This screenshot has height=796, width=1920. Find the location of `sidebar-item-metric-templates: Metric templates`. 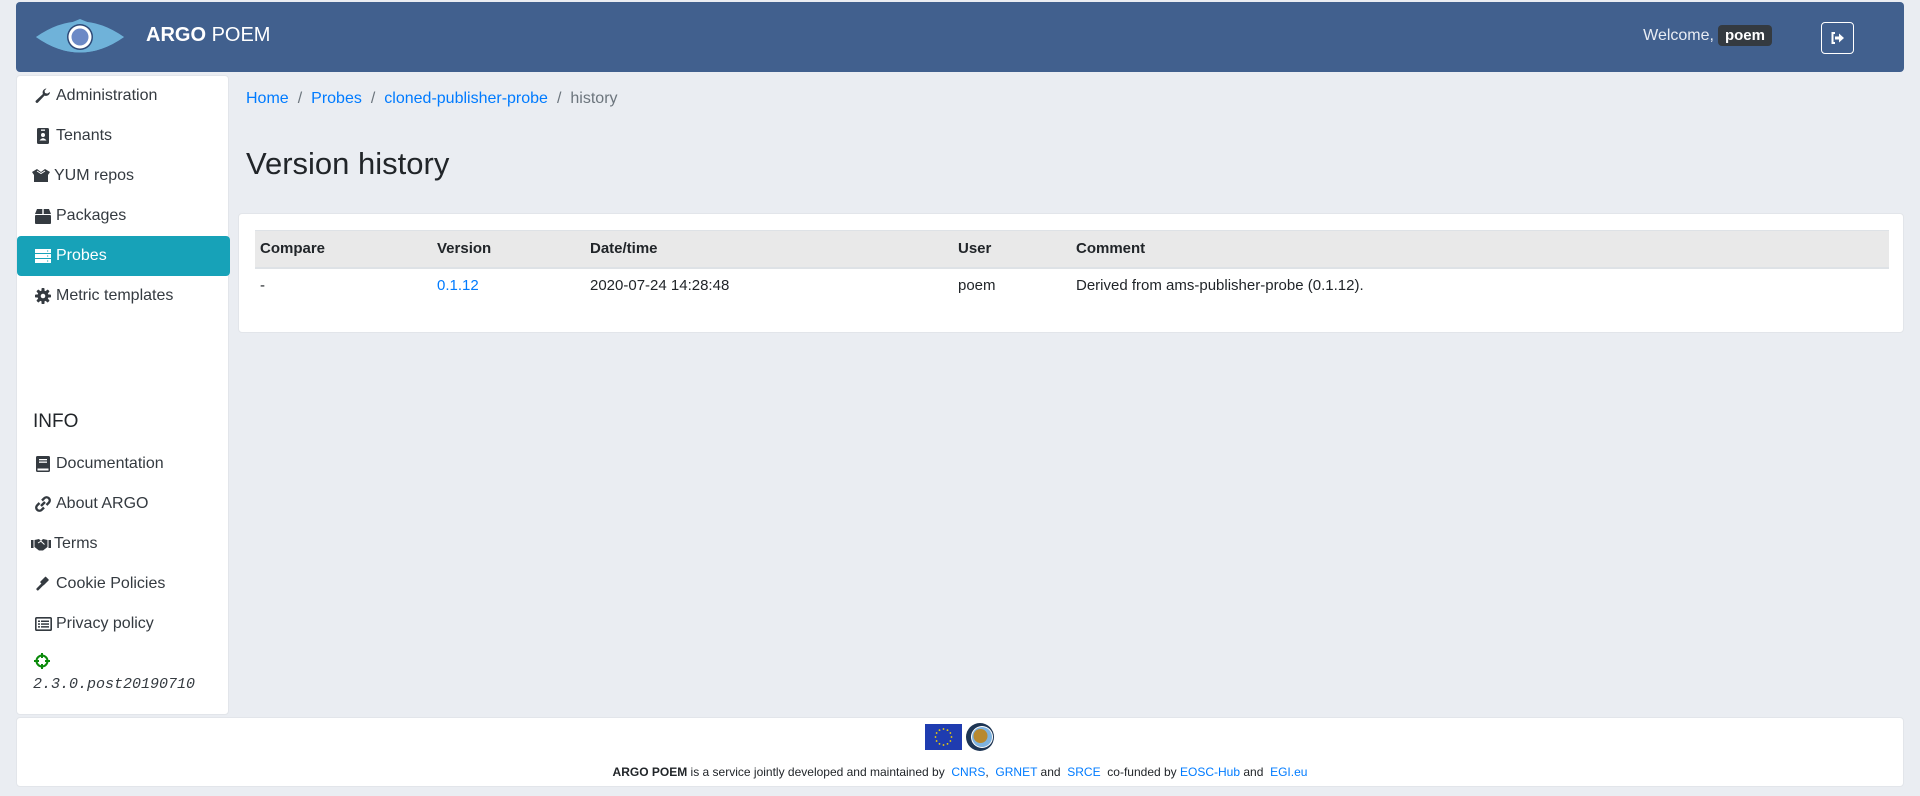

sidebar-item-metric-templates: Metric templates is located at coordinates (123, 296).